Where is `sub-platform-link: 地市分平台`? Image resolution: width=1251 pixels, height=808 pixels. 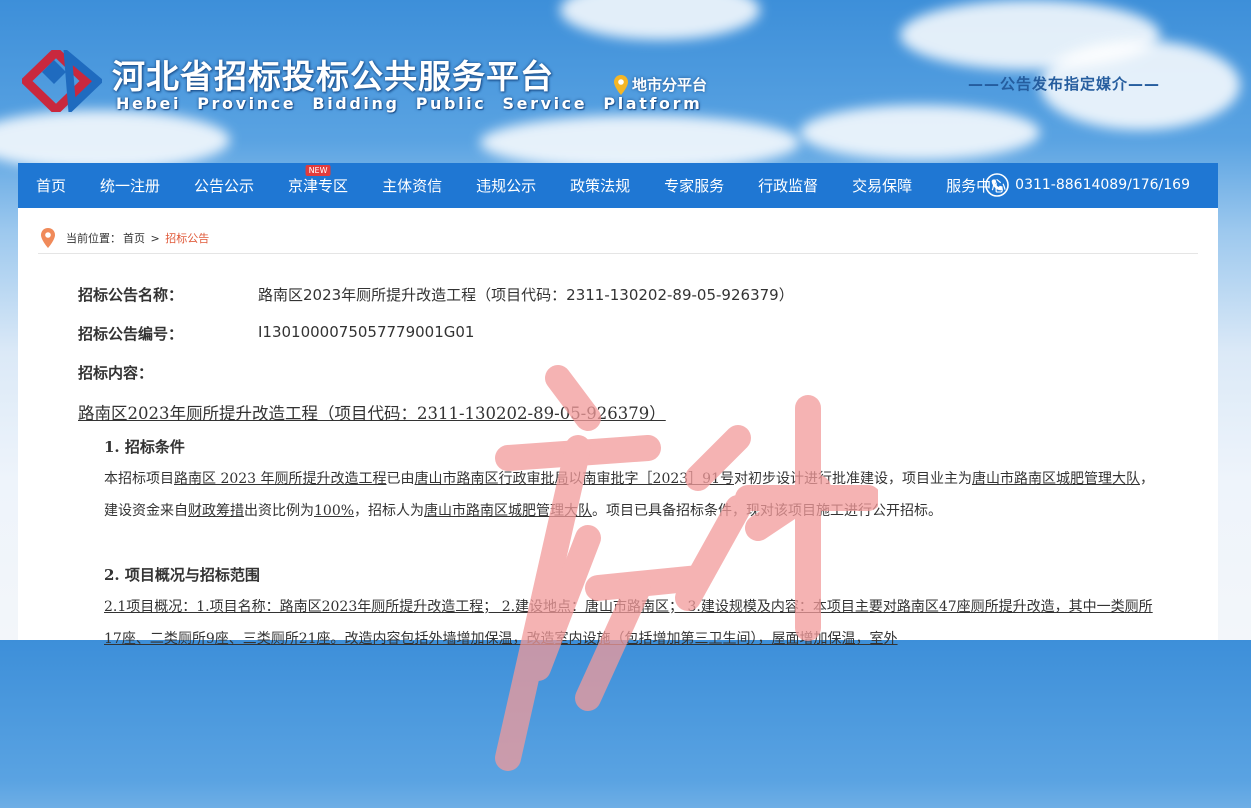
sub-platform-link: 地市分平台 is located at coordinates (660, 84).